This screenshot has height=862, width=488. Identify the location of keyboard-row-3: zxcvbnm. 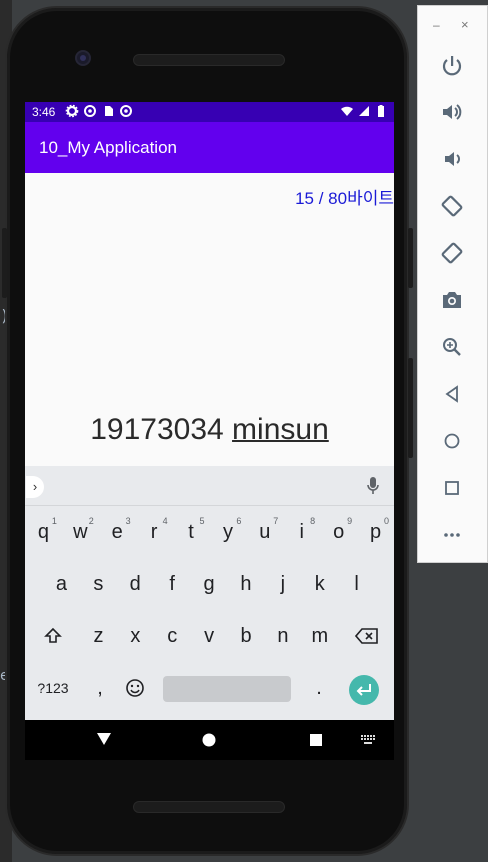
(209, 636).